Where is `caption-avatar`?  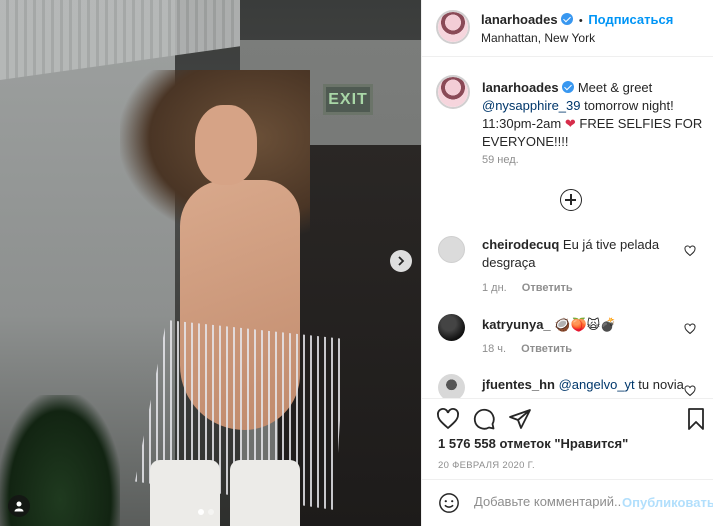 caption-avatar is located at coordinates (453, 92).